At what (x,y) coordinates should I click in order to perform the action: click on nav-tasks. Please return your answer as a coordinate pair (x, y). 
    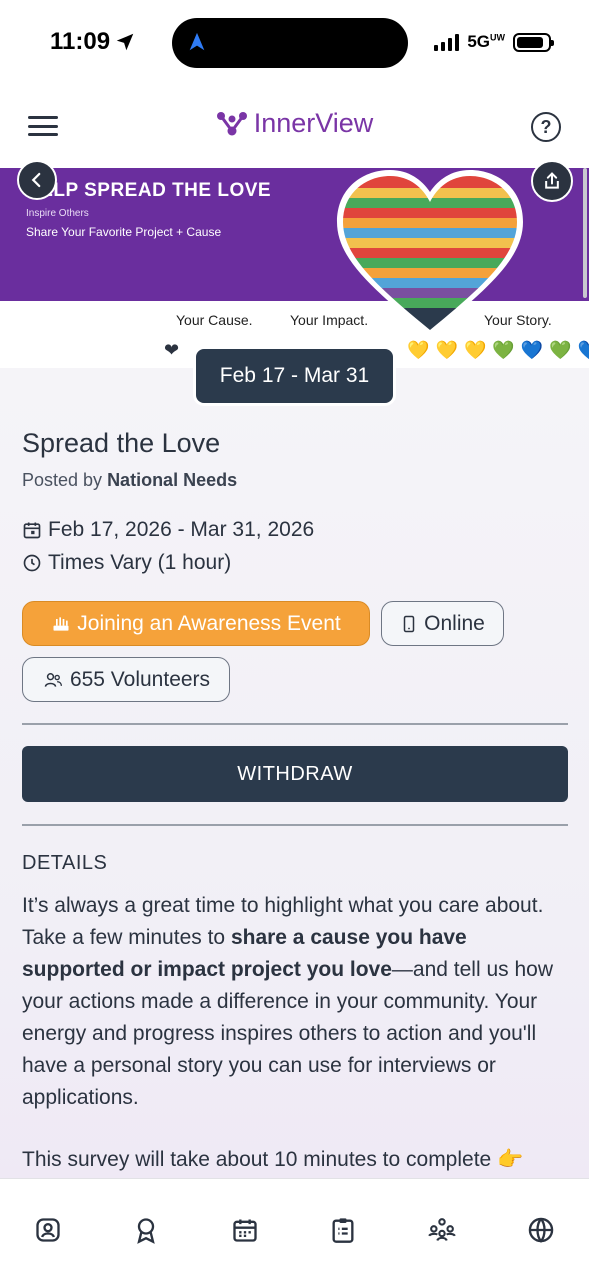
    Looking at the image, I should click on (343, 1230).